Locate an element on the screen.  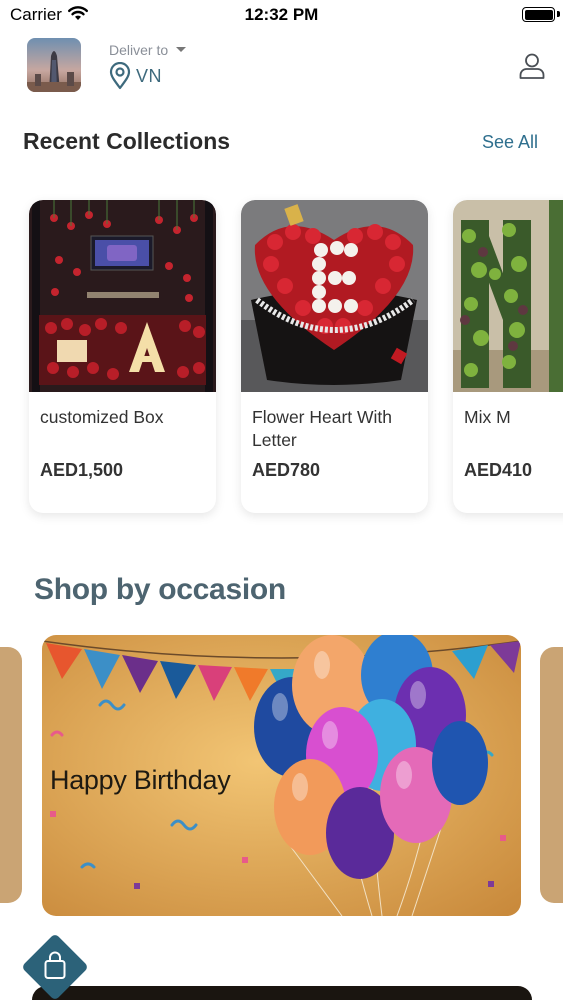
product-price: AED1,500 is located at coordinates (82, 470).